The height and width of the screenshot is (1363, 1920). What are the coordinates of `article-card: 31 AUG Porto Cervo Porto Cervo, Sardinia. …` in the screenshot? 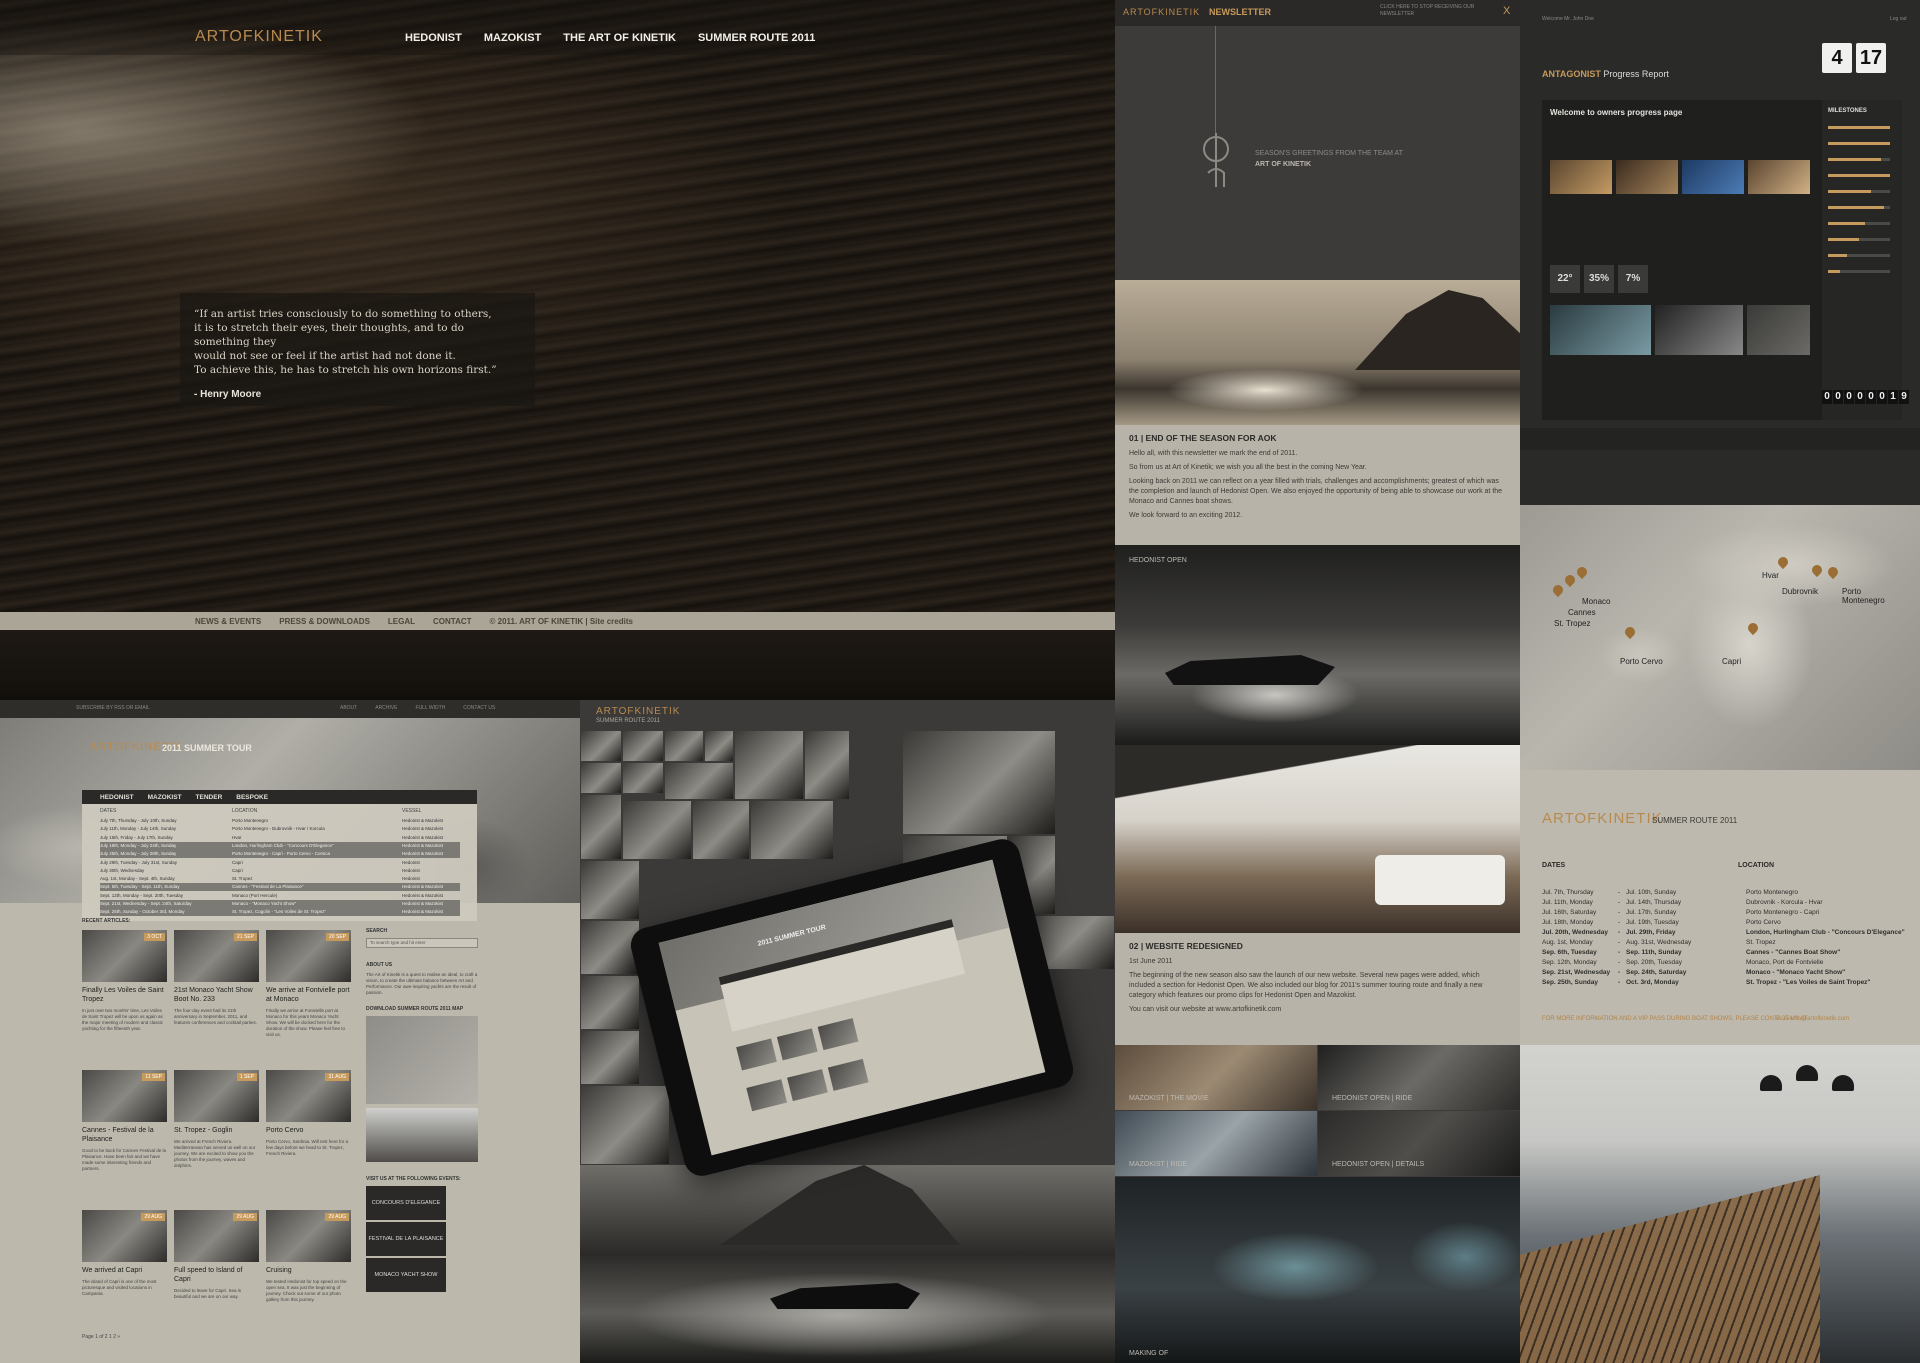 It's located at (308, 1113).